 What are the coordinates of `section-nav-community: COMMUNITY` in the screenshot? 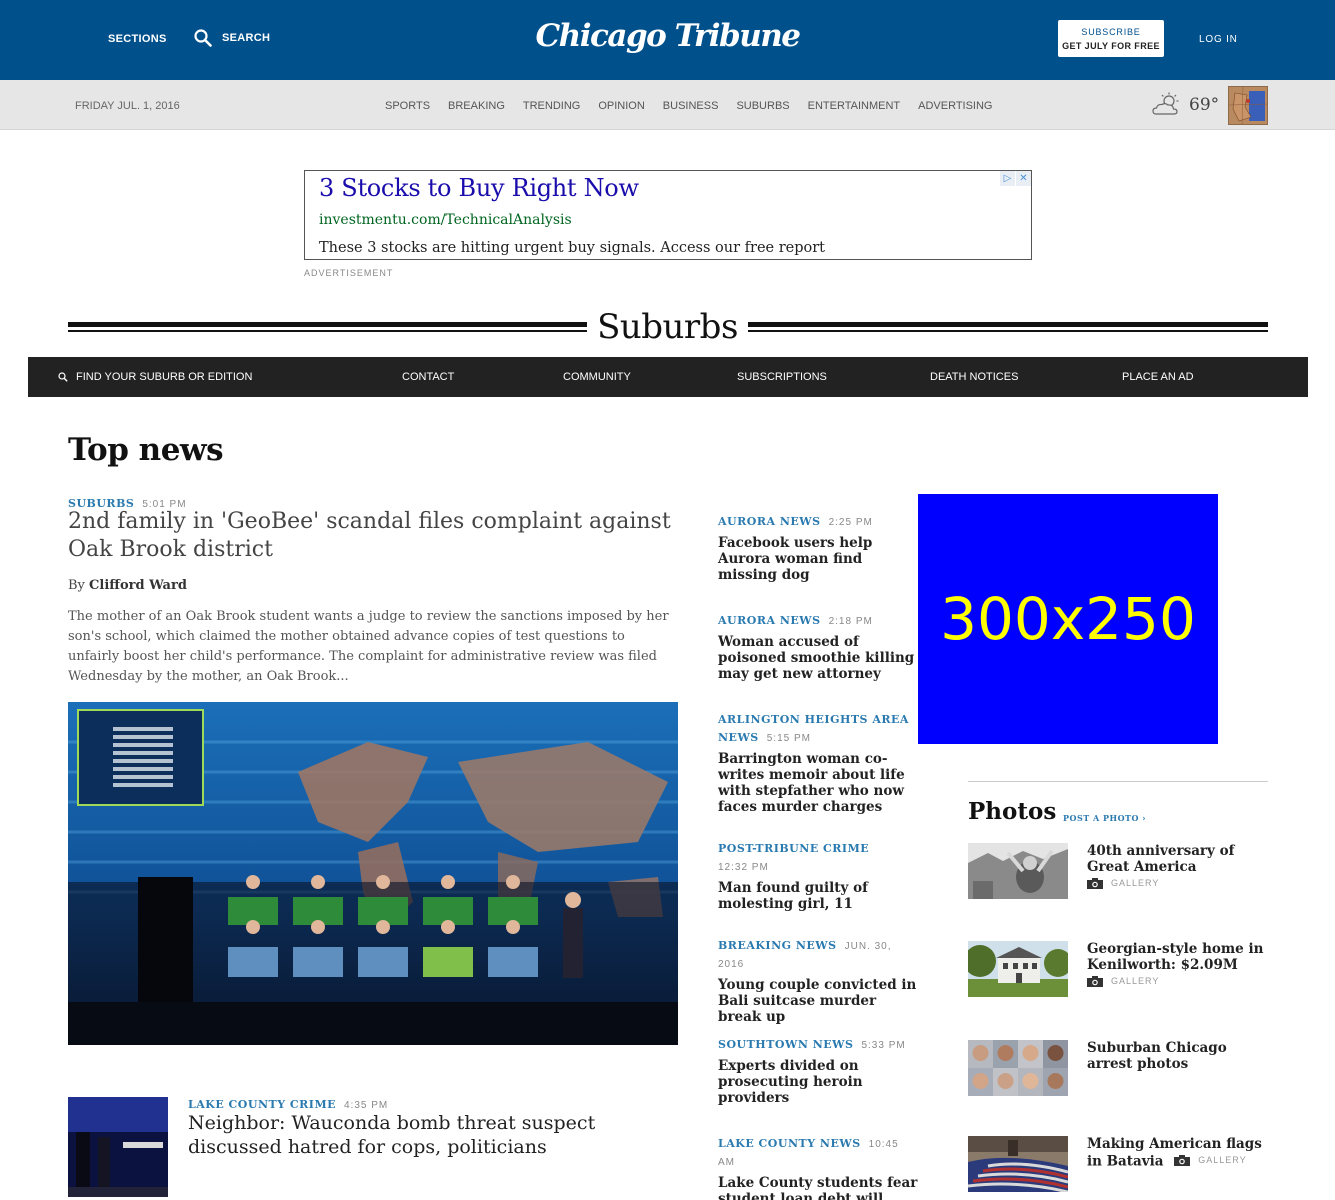 It's located at (597, 377).